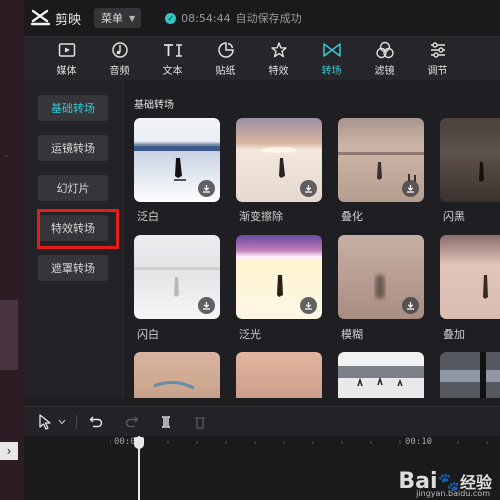 The image size is (500, 500). I want to click on divider, so click(76, 421).